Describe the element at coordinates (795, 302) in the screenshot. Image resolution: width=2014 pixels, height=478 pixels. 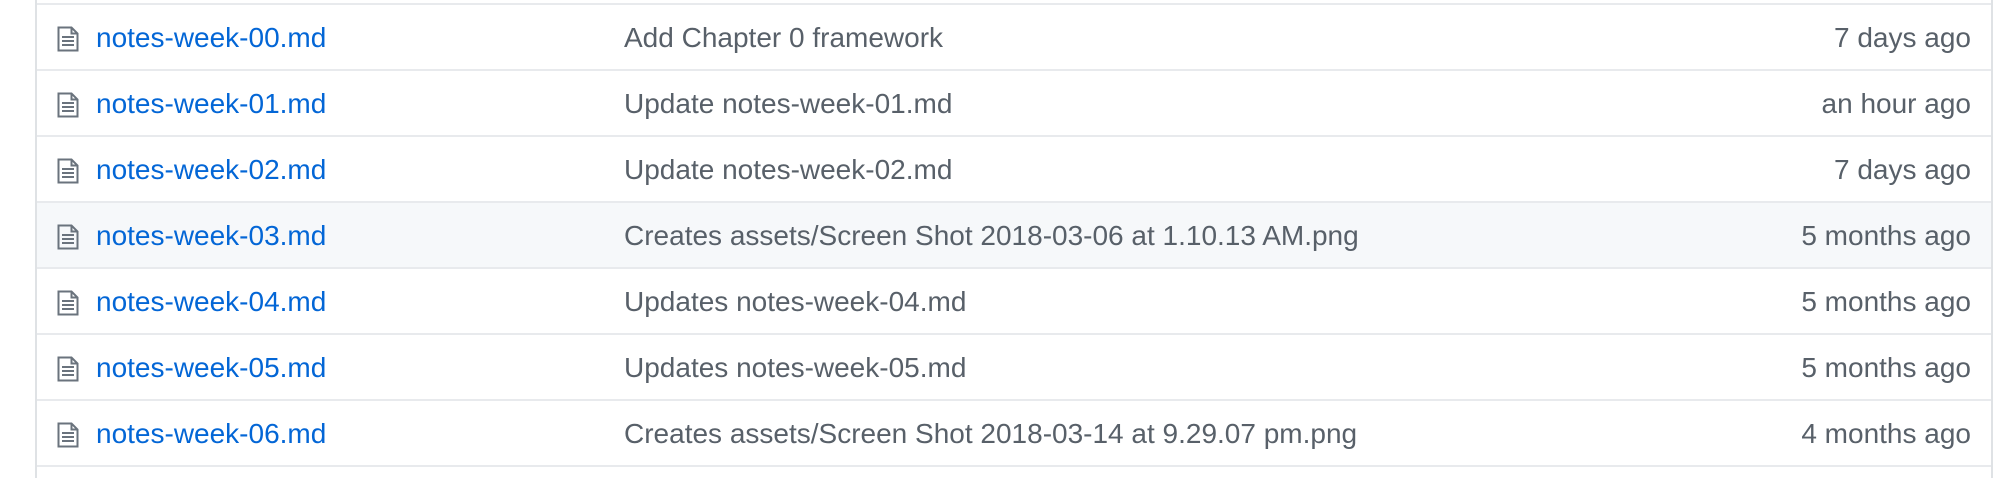
I see `commit-message-link: Updates notes-week-04.md` at that location.